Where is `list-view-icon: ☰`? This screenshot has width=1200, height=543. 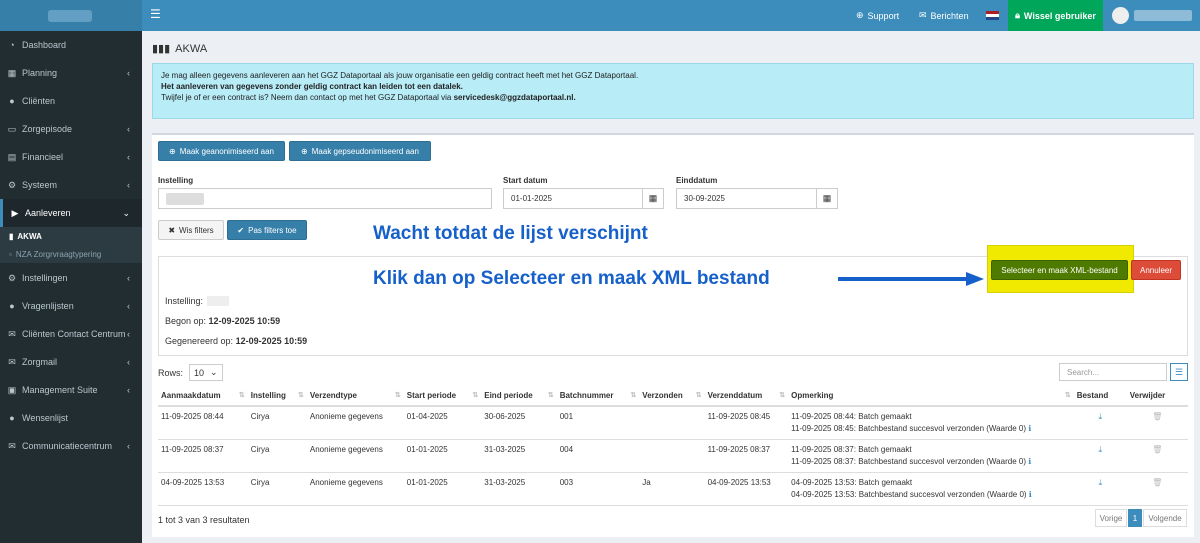
list-view-icon: ☰ is located at coordinates (1179, 372).